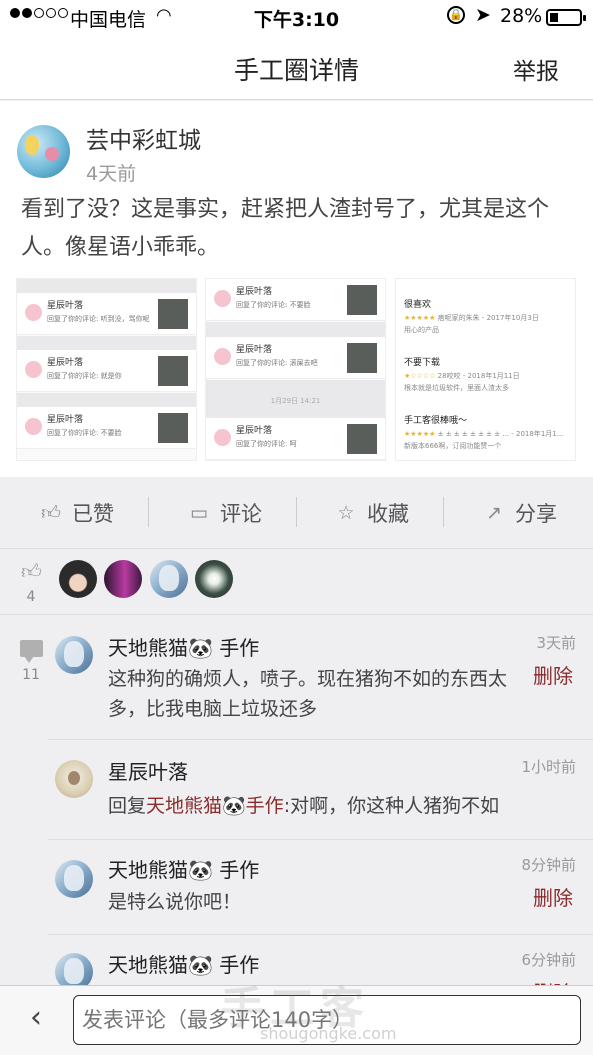 This screenshot has height=1055, width=593. I want to click on post-time: 4天前, so click(111, 174).